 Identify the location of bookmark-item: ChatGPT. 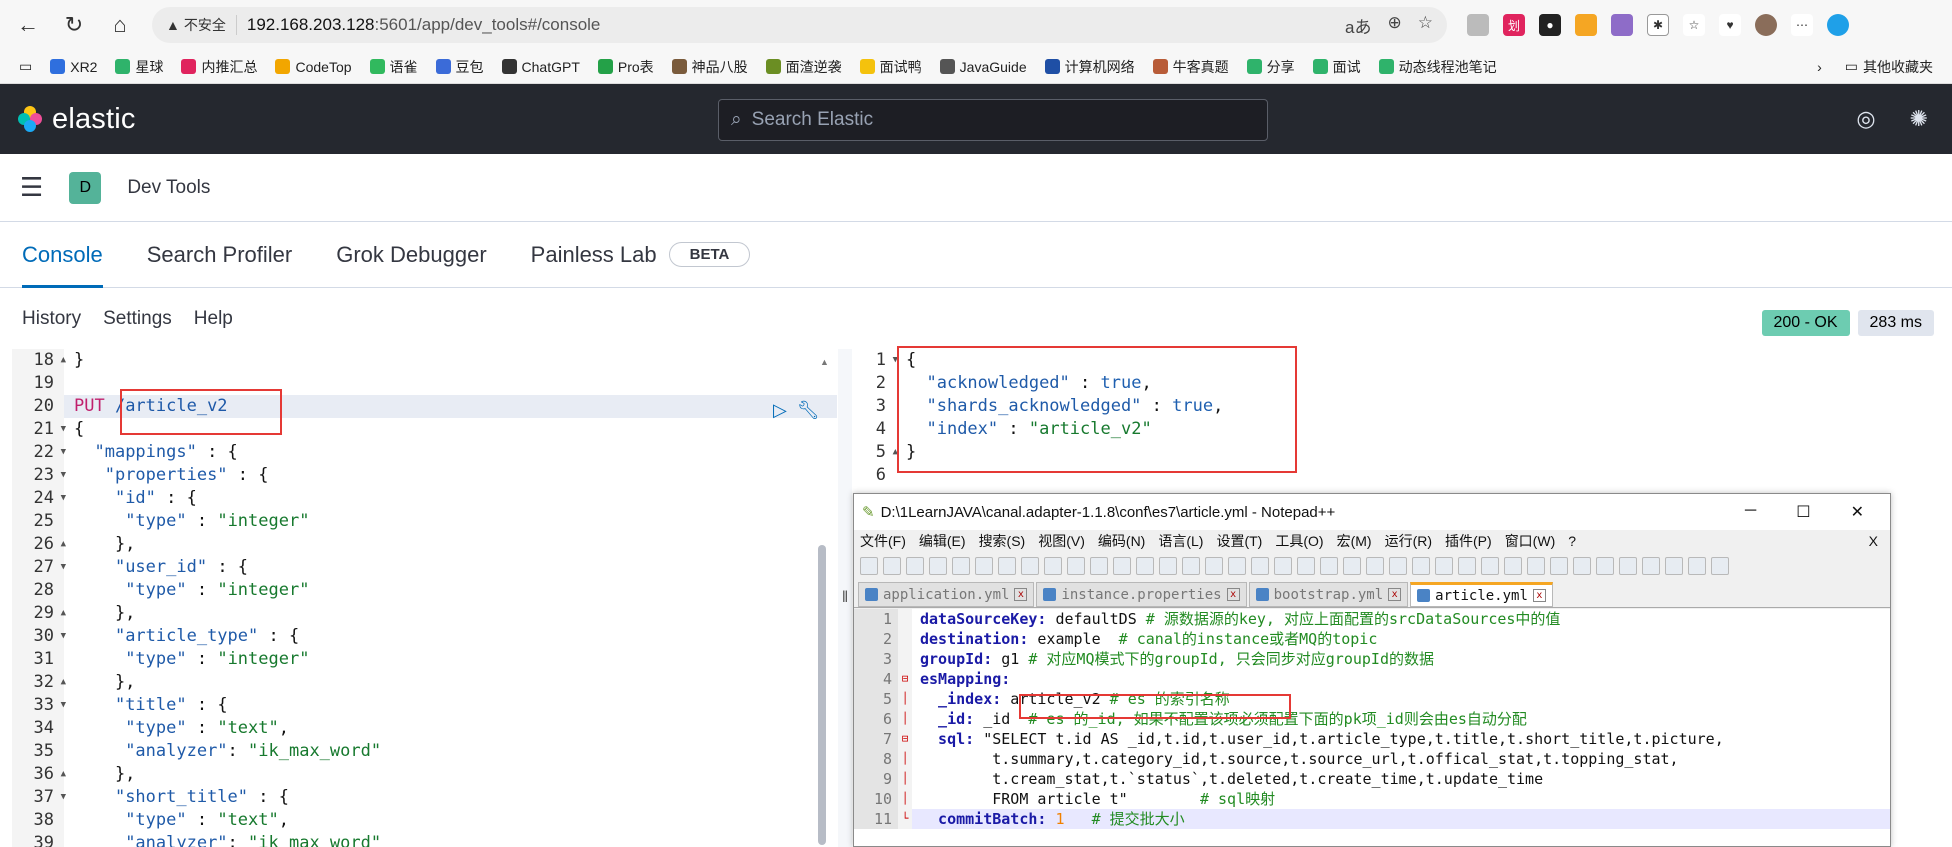
(541, 67).